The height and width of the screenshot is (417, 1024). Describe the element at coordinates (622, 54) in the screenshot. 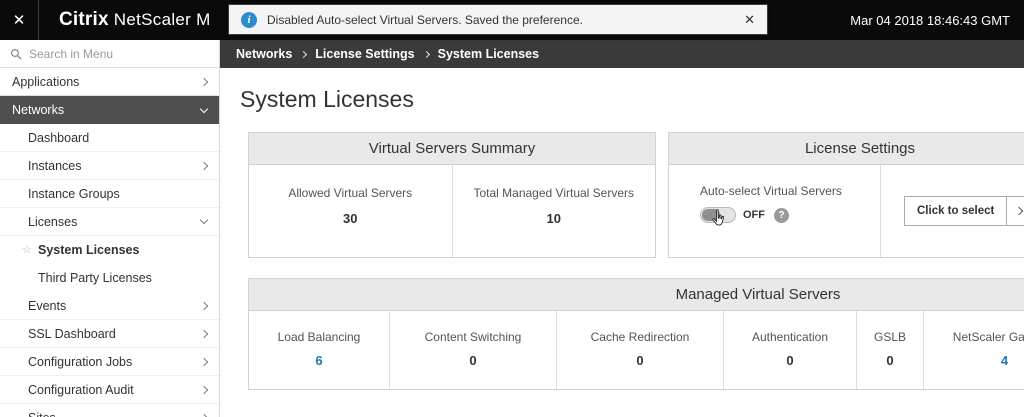

I see `breadcrumb: Networks License Settings System Licenses` at that location.